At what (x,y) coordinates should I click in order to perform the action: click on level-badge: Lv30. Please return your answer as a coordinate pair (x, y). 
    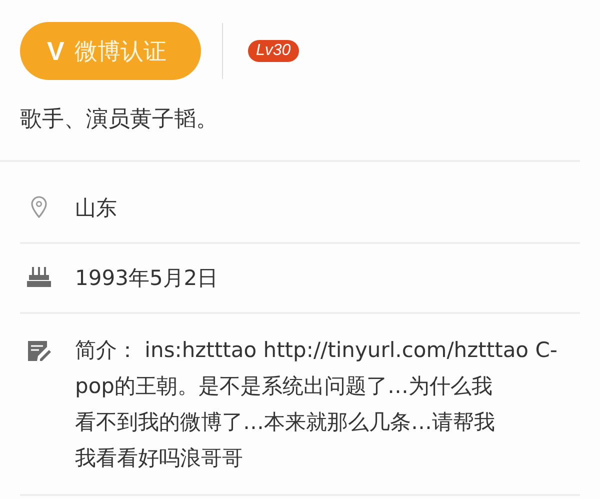
    Looking at the image, I should click on (273, 51).